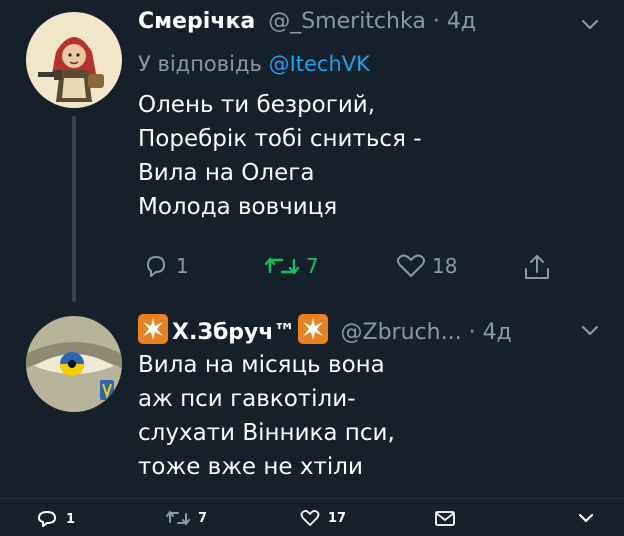  What do you see at coordinates (347, 21) in the screenshot?
I see `handle: @_Smeritchka` at bounding box center [347, 21].